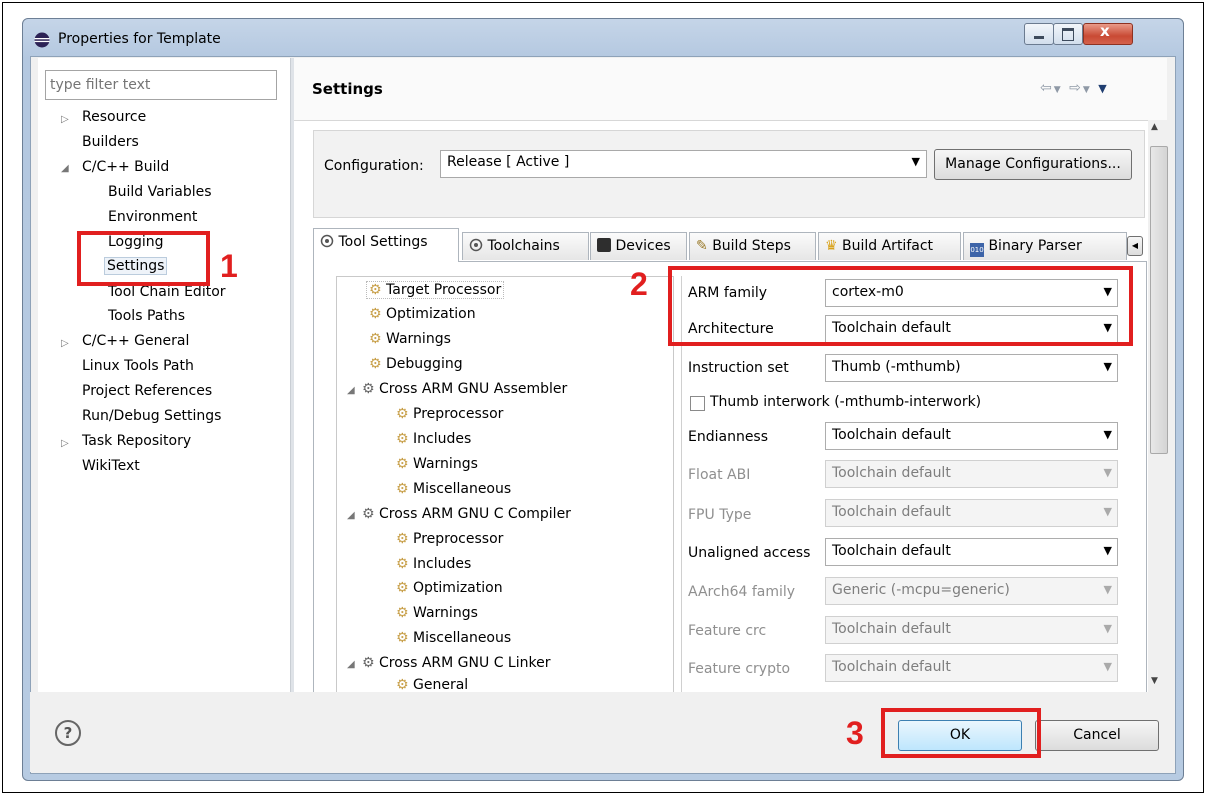  What do you see at coordinates (383, 242) in the screenshot?
I see `tab-label: Tool Settings` at bounding box center [383, 242].